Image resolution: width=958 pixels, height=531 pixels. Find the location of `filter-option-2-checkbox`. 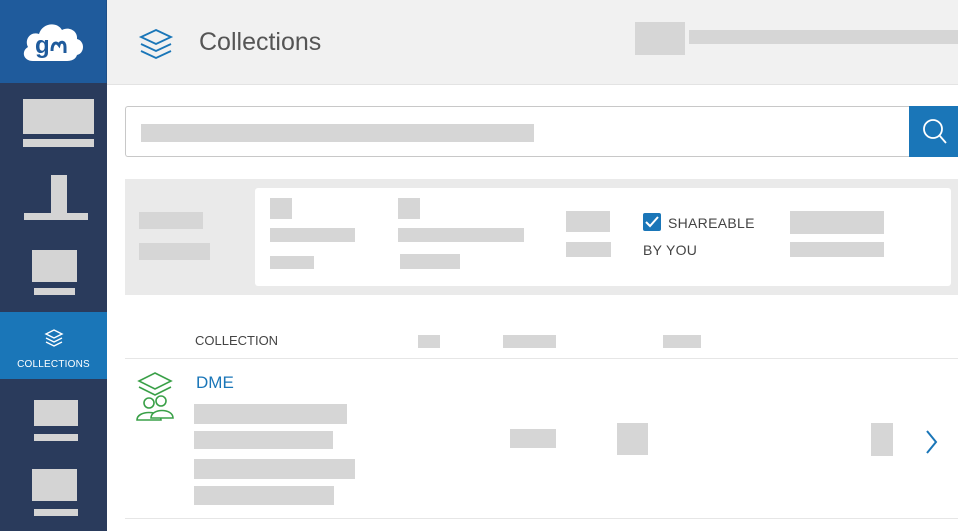

filter-option-2-checkbox is located at coordinates (409, 208).